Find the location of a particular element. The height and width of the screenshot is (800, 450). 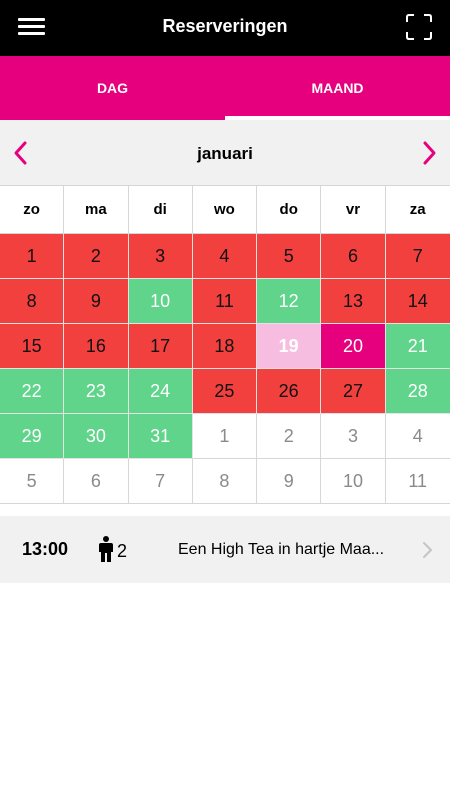

scan-frame-icon is located at coordinates (419, 27).